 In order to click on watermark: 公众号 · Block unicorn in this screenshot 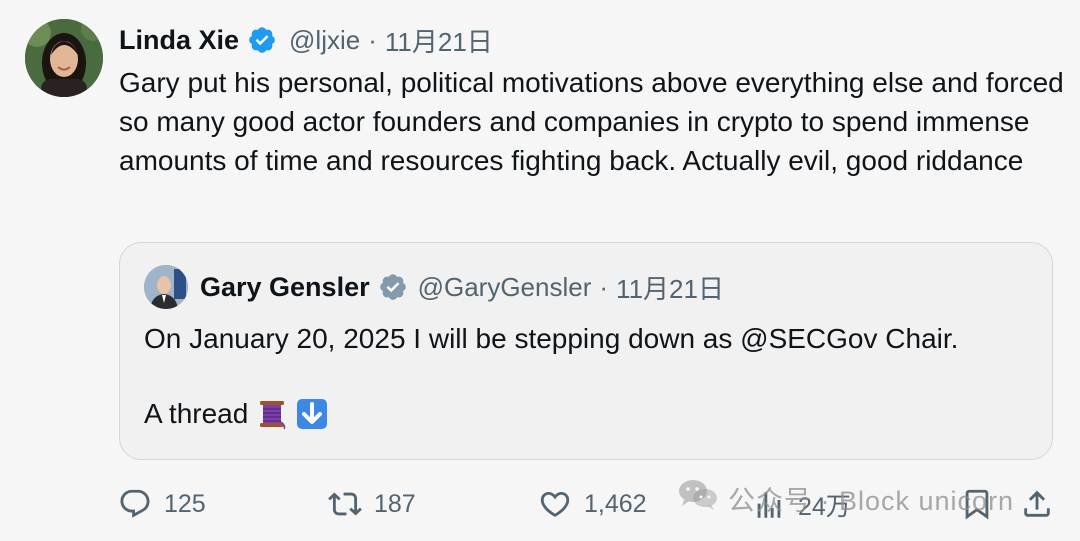, I will do `click(846, 498)`.